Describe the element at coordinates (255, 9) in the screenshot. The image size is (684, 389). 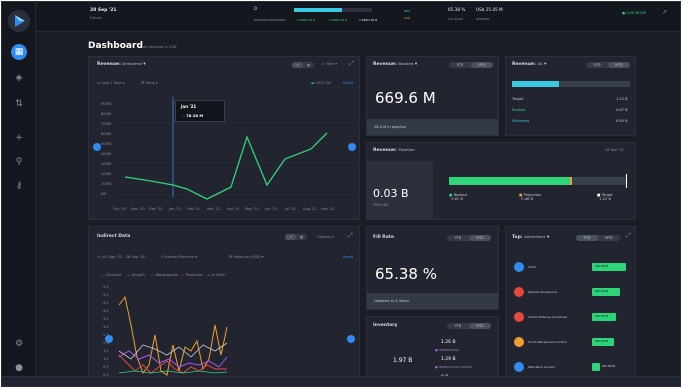
I see `kpi-top: 0` at that location.